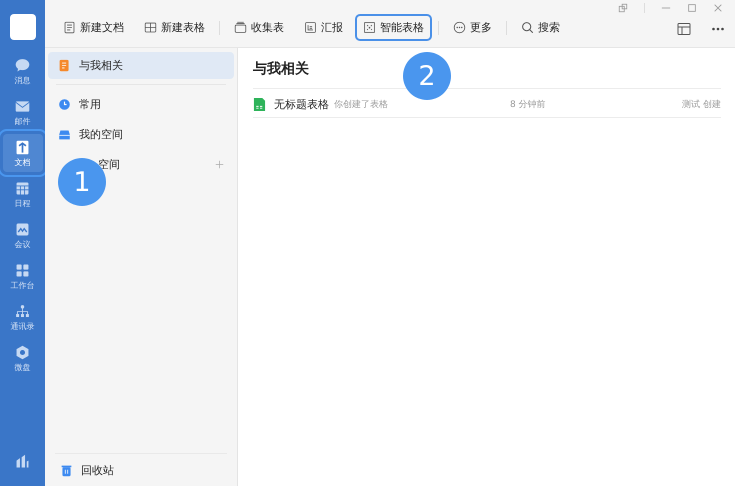  What do you see at coordinates (623, 8) in the screenshot?
I see `pin-icon` at bounding box center [623, 8].